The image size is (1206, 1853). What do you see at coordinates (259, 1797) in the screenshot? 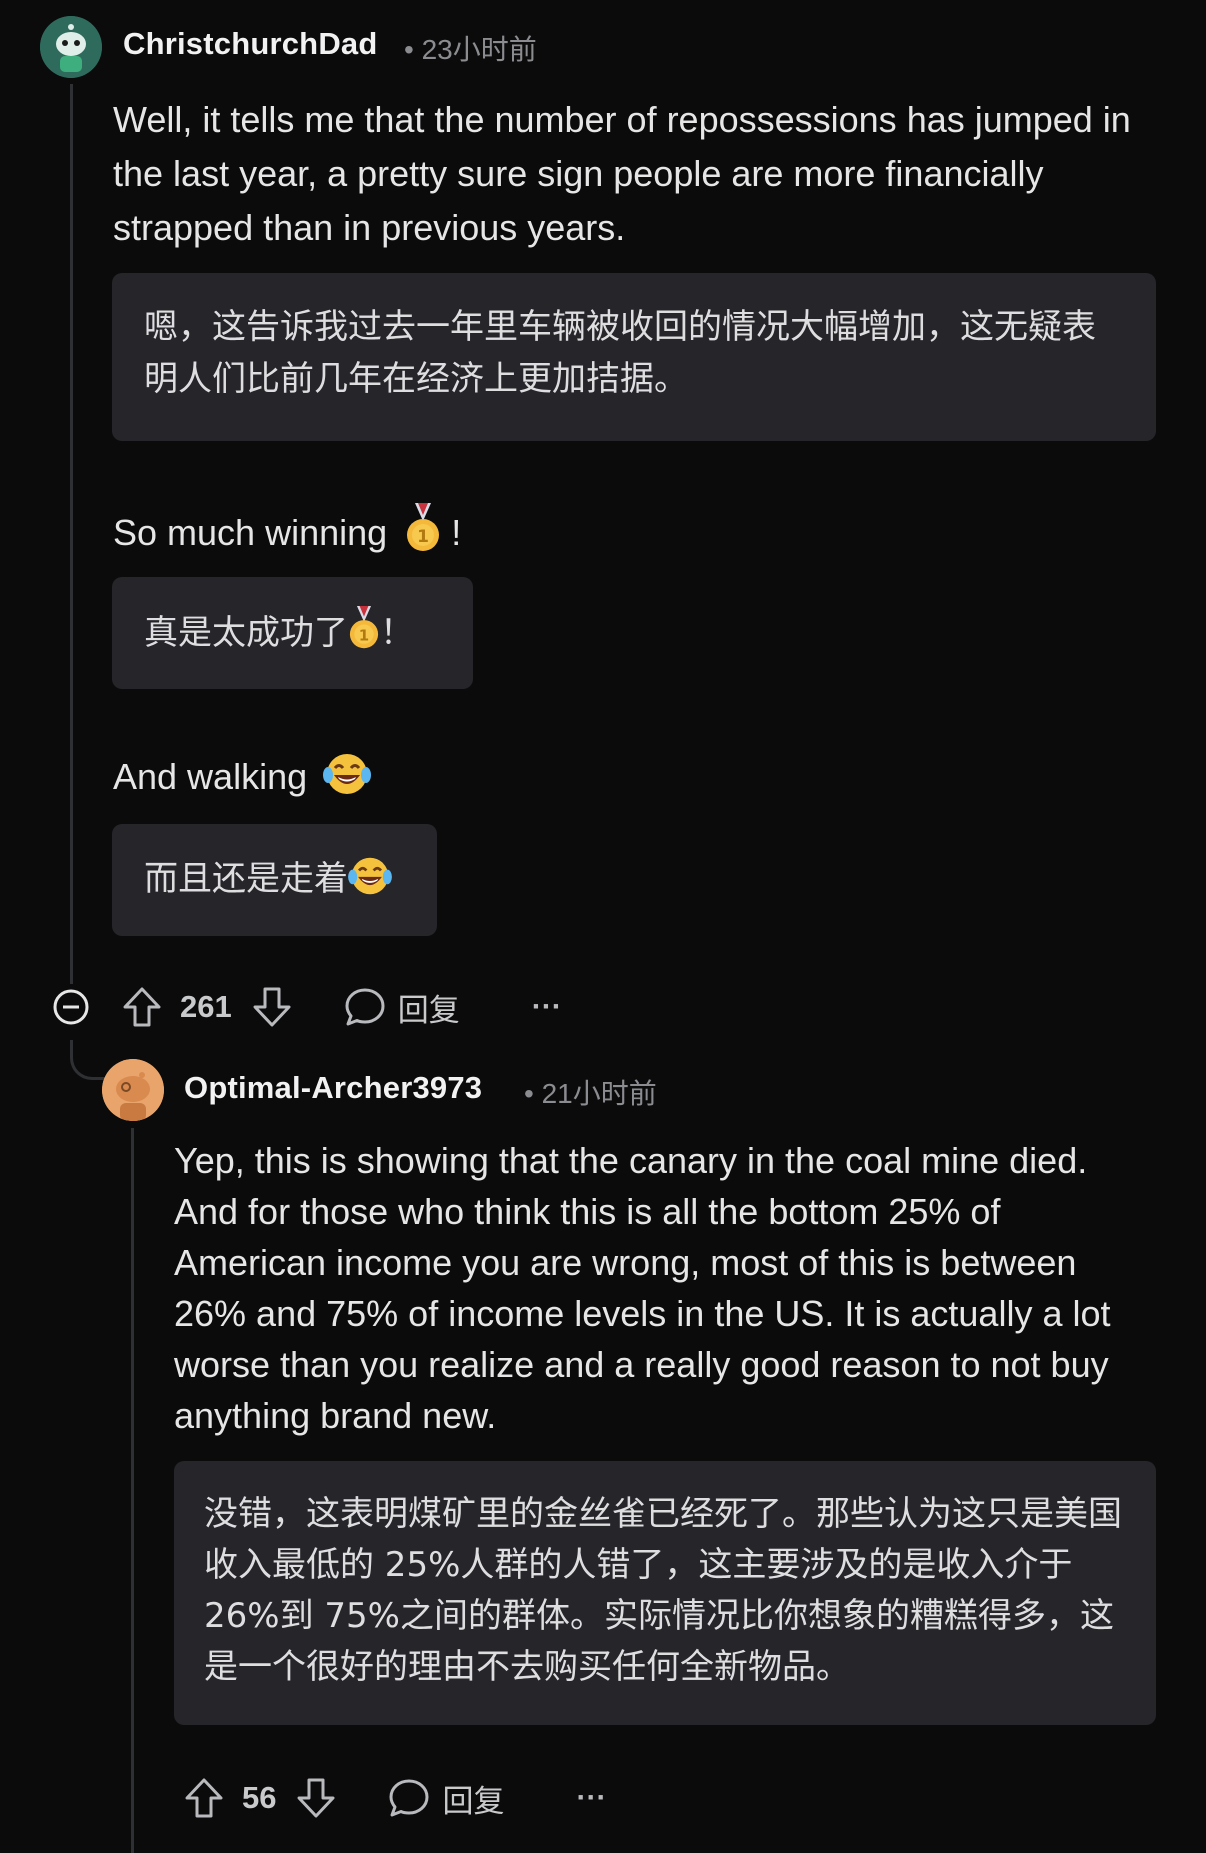
I see `vote-count: 56` at bounding box center [259, 1797].